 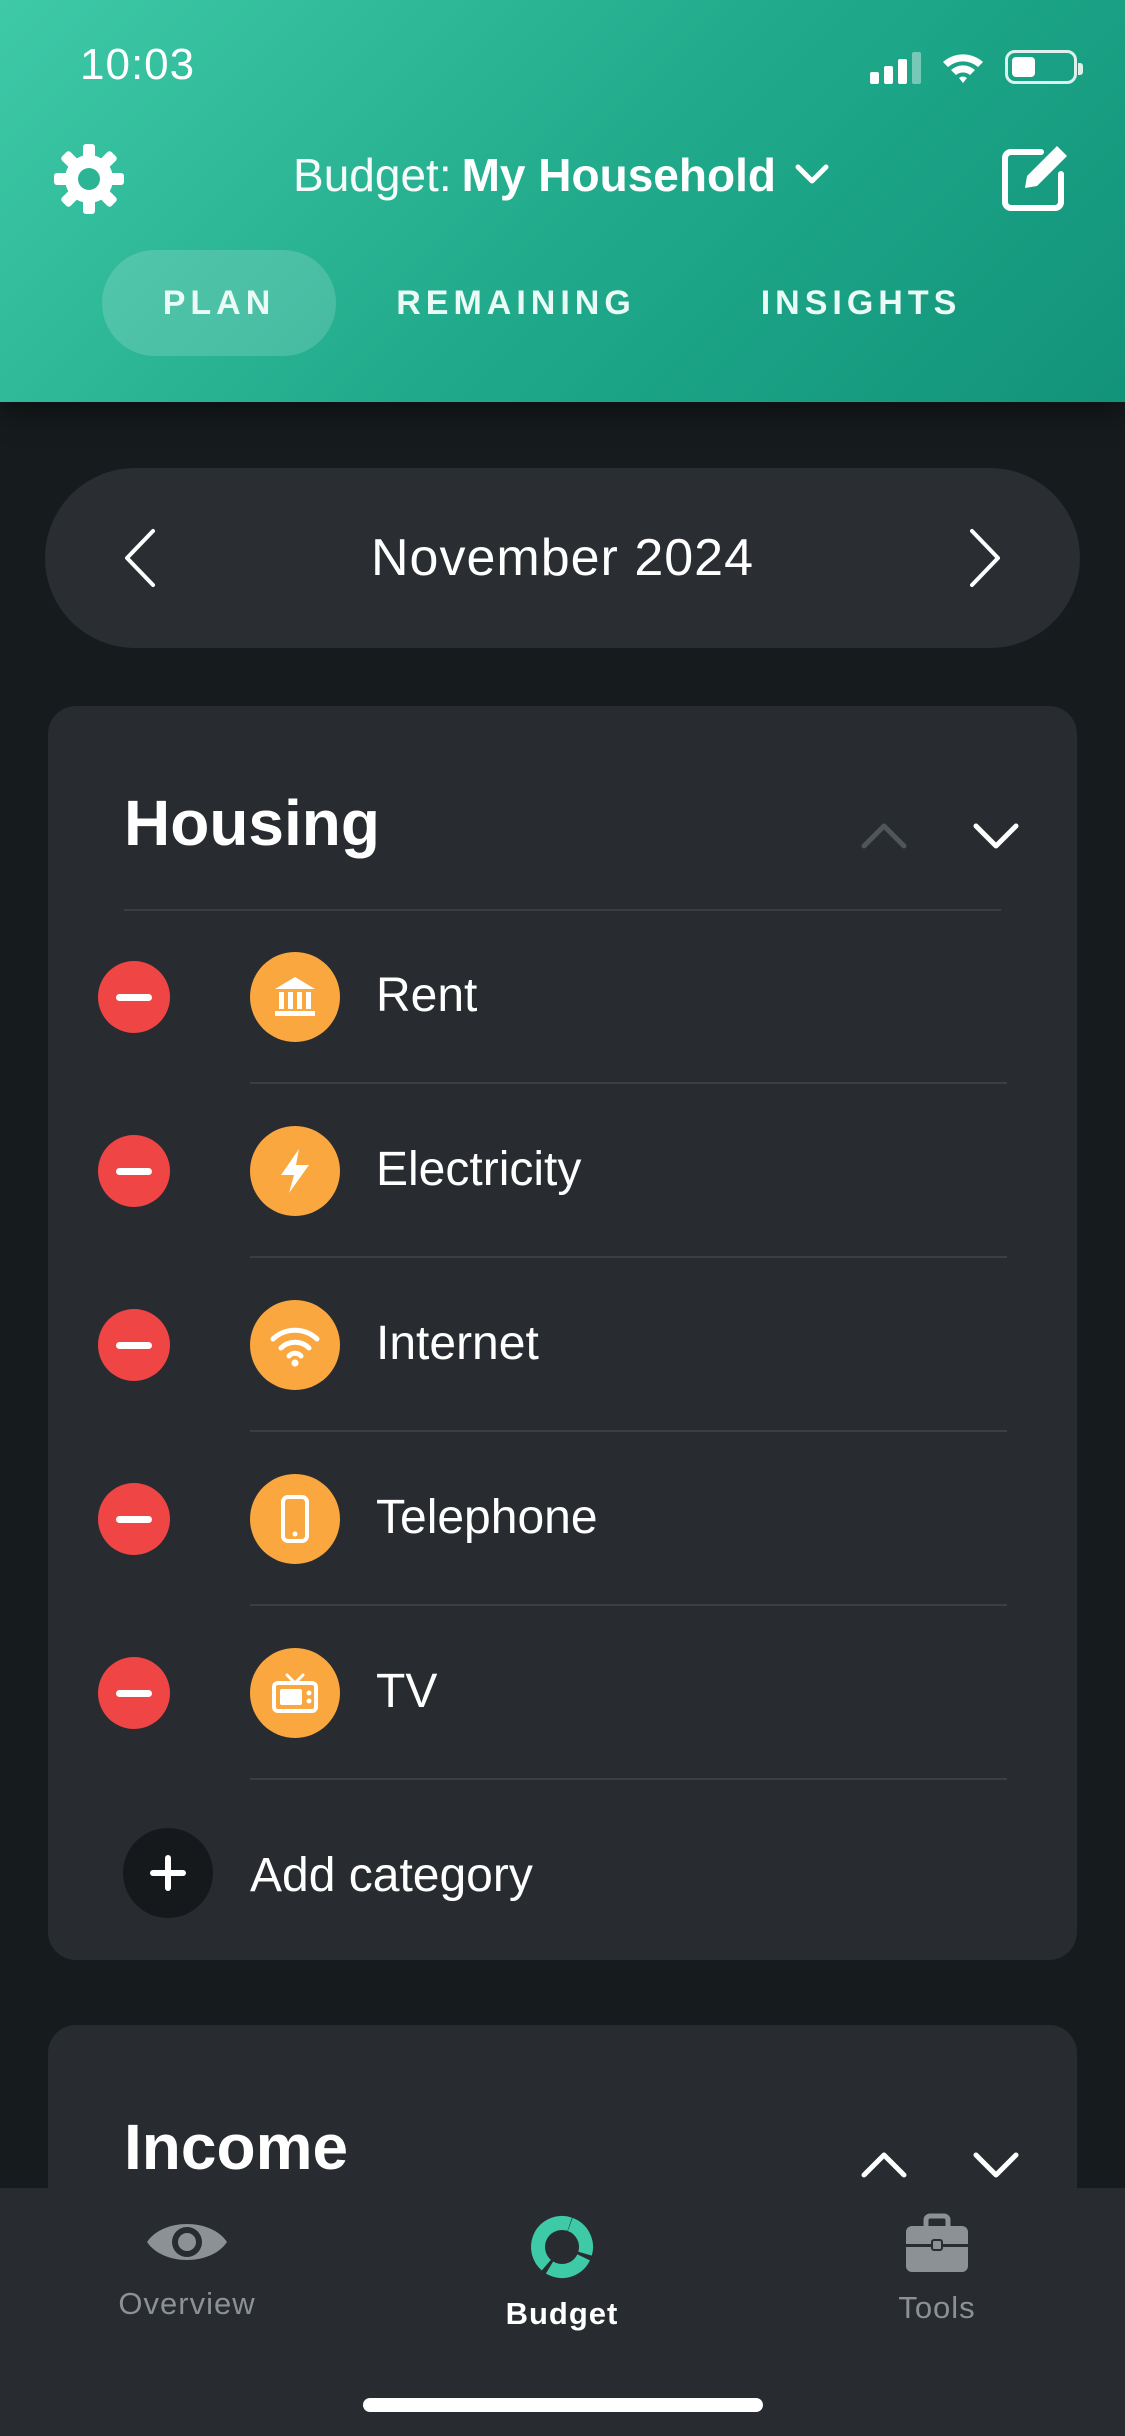 I want to click on budget-prefix: Budget:, so click(x=372, y=175).